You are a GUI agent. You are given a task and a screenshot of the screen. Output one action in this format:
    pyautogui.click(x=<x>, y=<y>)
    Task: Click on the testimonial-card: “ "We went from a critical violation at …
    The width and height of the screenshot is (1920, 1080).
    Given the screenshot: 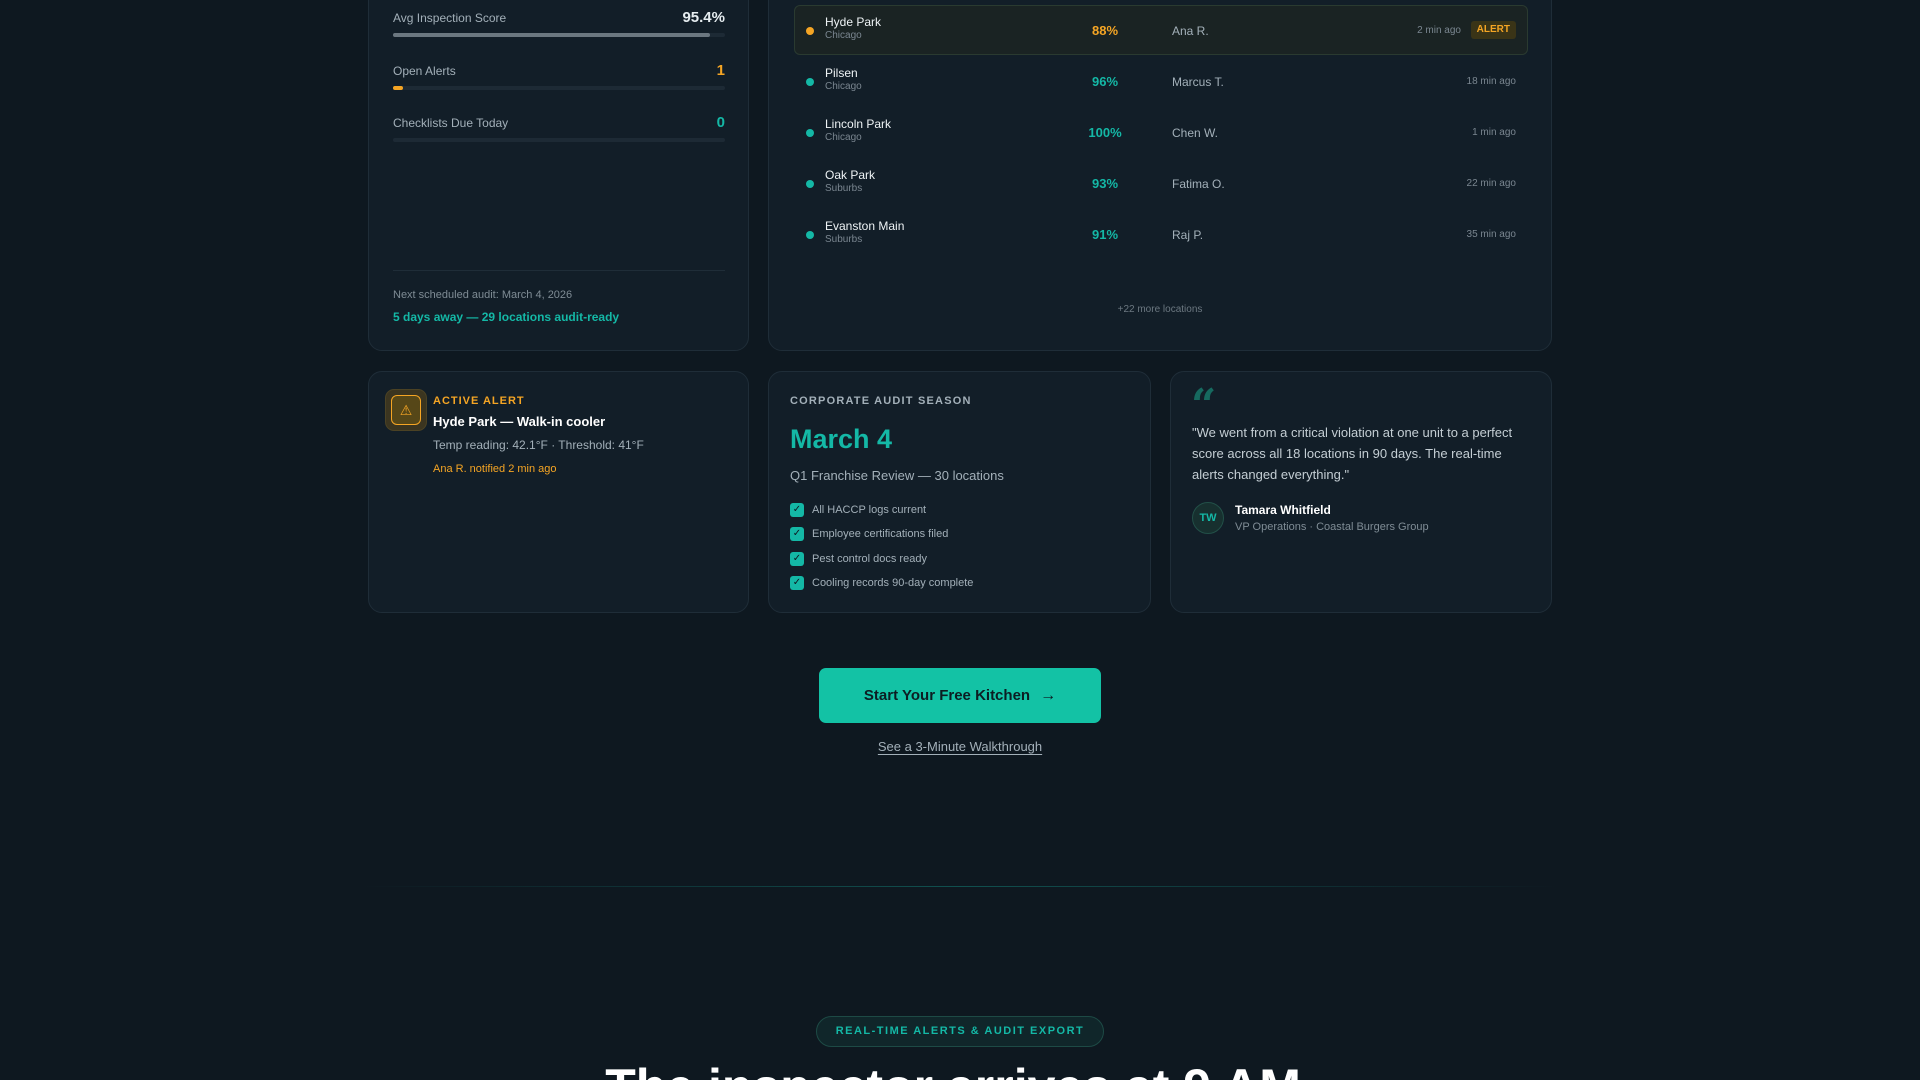 What is the action you would take?
    pyautogui.click(x=1361, y=492)
    